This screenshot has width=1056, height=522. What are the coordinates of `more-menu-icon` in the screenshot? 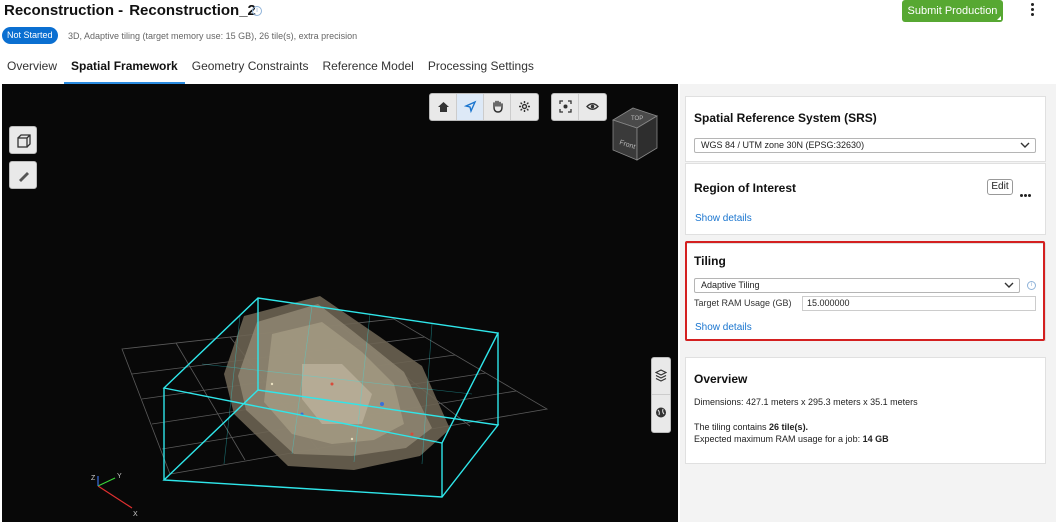 It's located at (1033, 10).